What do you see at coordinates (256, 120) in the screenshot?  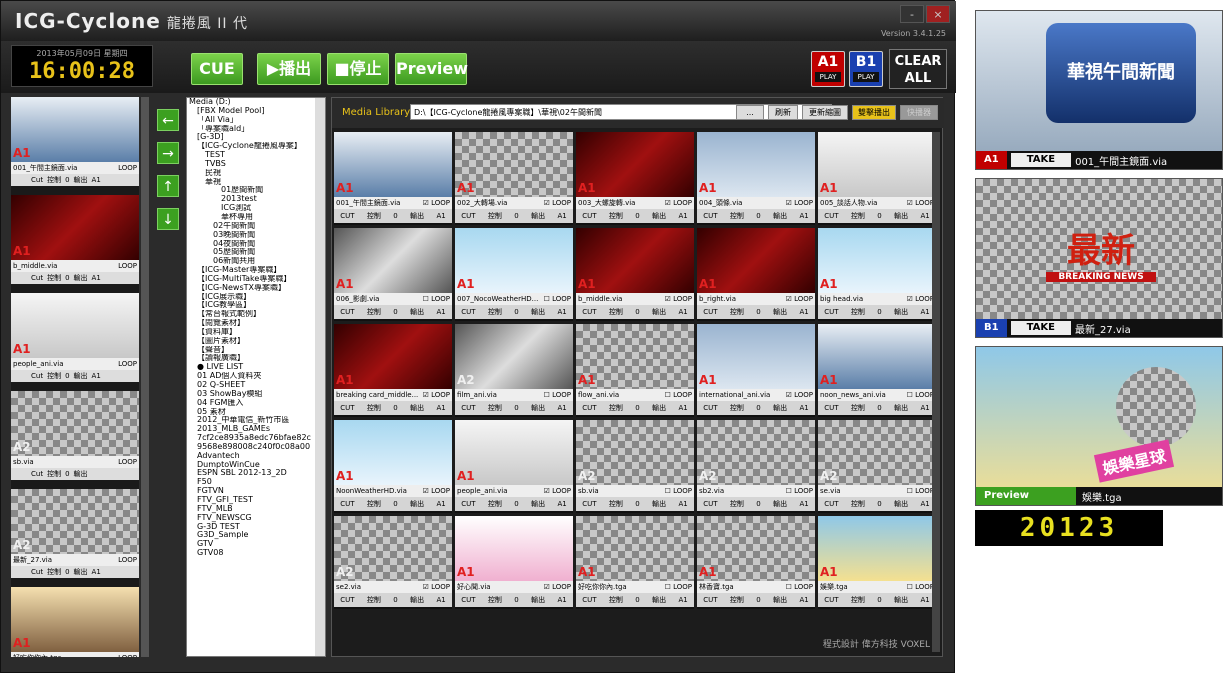 I see `tree-item: 「All Via」` at bounding box center [256, 120].